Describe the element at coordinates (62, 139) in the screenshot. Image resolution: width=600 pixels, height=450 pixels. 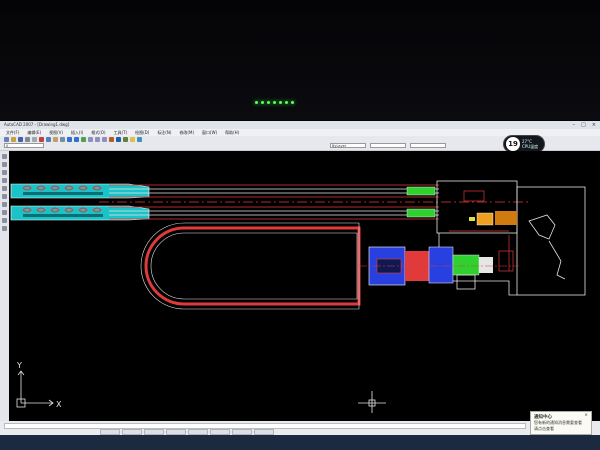
I see `match-properties-icon` at that location.